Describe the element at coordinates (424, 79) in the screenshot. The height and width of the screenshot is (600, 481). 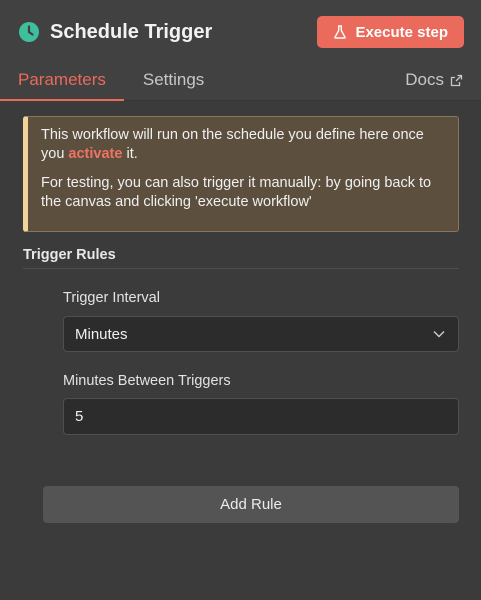
I see `docs-label: Docs` at that location.